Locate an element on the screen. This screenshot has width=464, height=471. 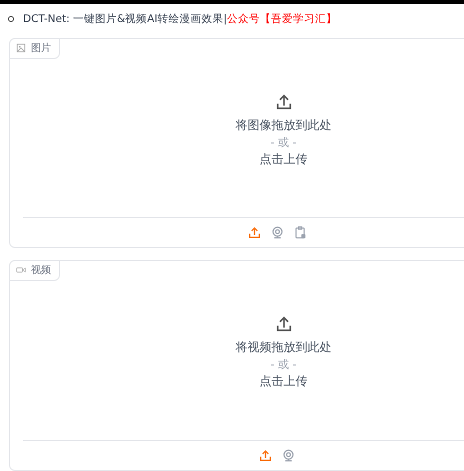
drop-text: 将视频拖放到此处 is located at coordinates (284, 347).